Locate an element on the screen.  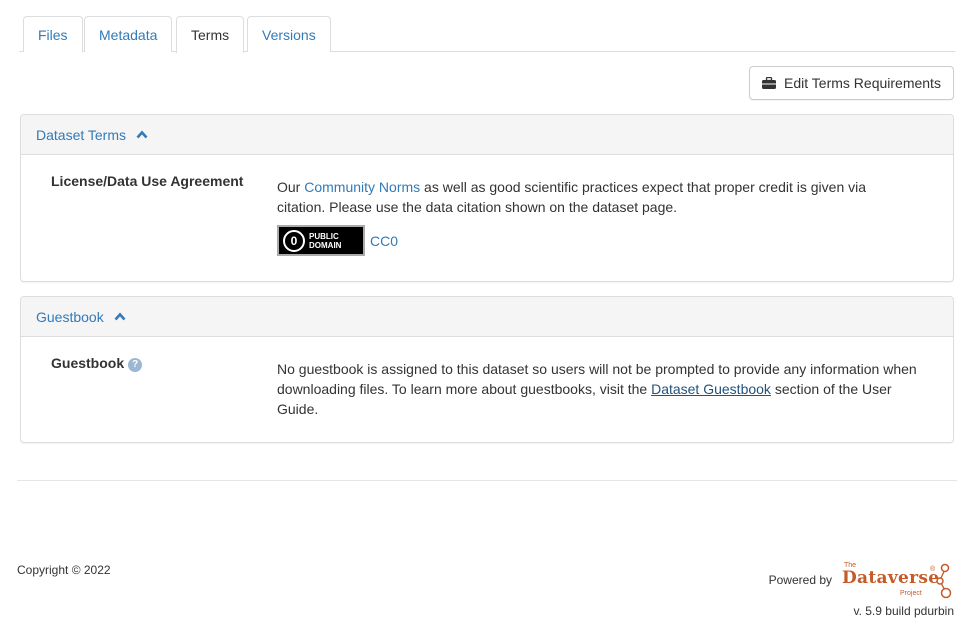
tab-terms: Terms is located at coordinates (210, 34).